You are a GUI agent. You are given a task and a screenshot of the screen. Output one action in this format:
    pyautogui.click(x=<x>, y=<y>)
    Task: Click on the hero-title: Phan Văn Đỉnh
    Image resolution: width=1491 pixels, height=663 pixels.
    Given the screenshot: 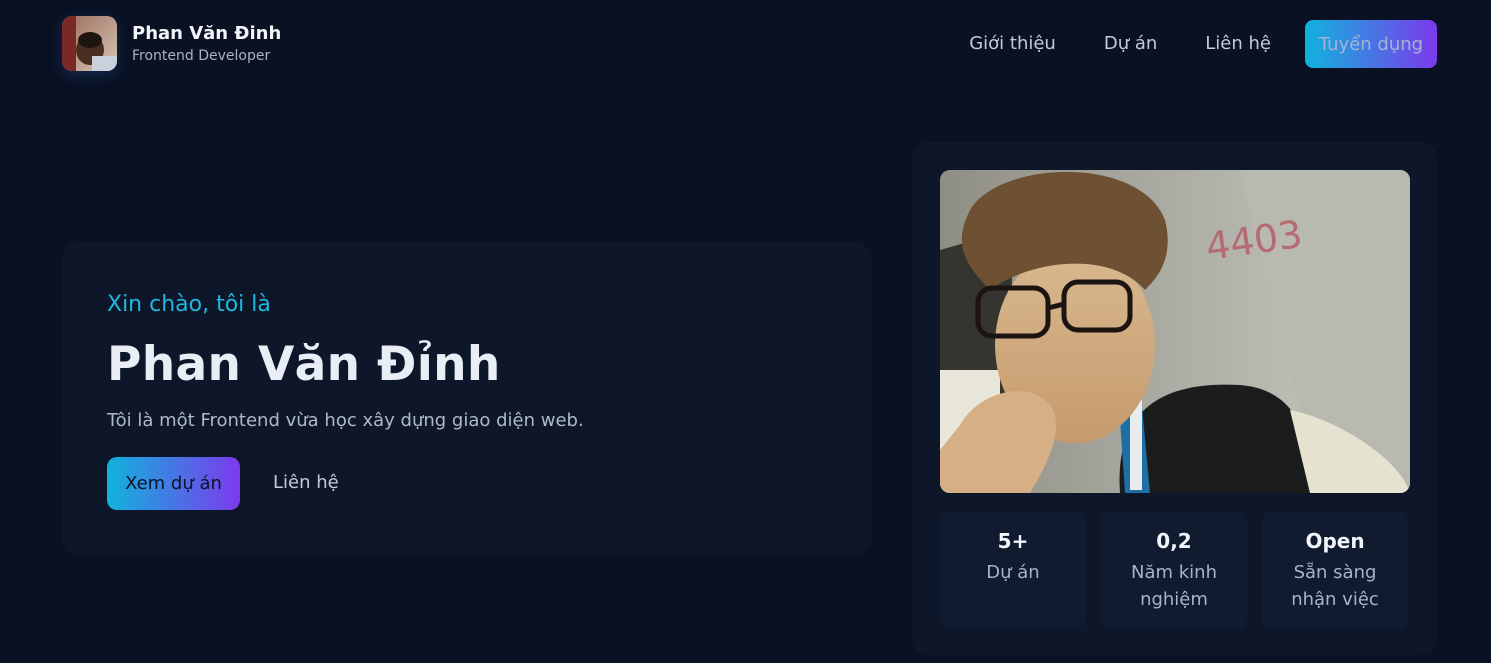 What is the action you would take?
    pyautogui.click(x=304, y=364)
    